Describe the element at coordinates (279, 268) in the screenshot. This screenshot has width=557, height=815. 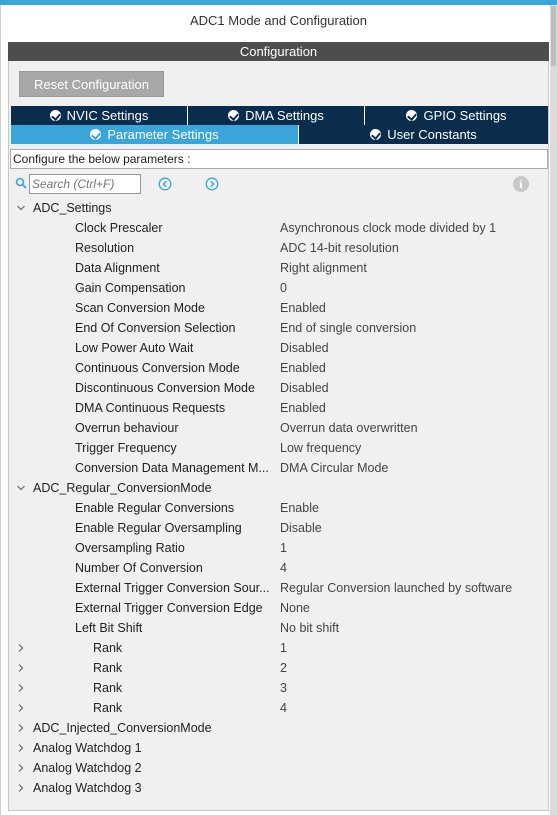
I see `param-row: Data Alignment Right alignment` at that location.